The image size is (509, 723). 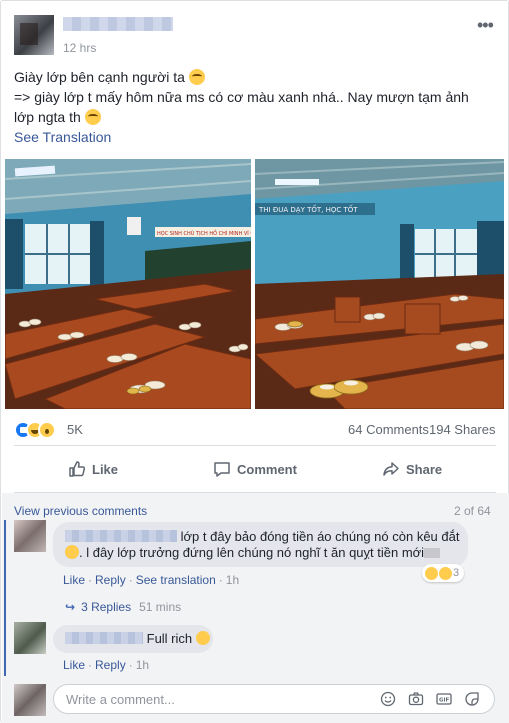 I want to click on wow-reaction-icon, so click(x=47, y=430).